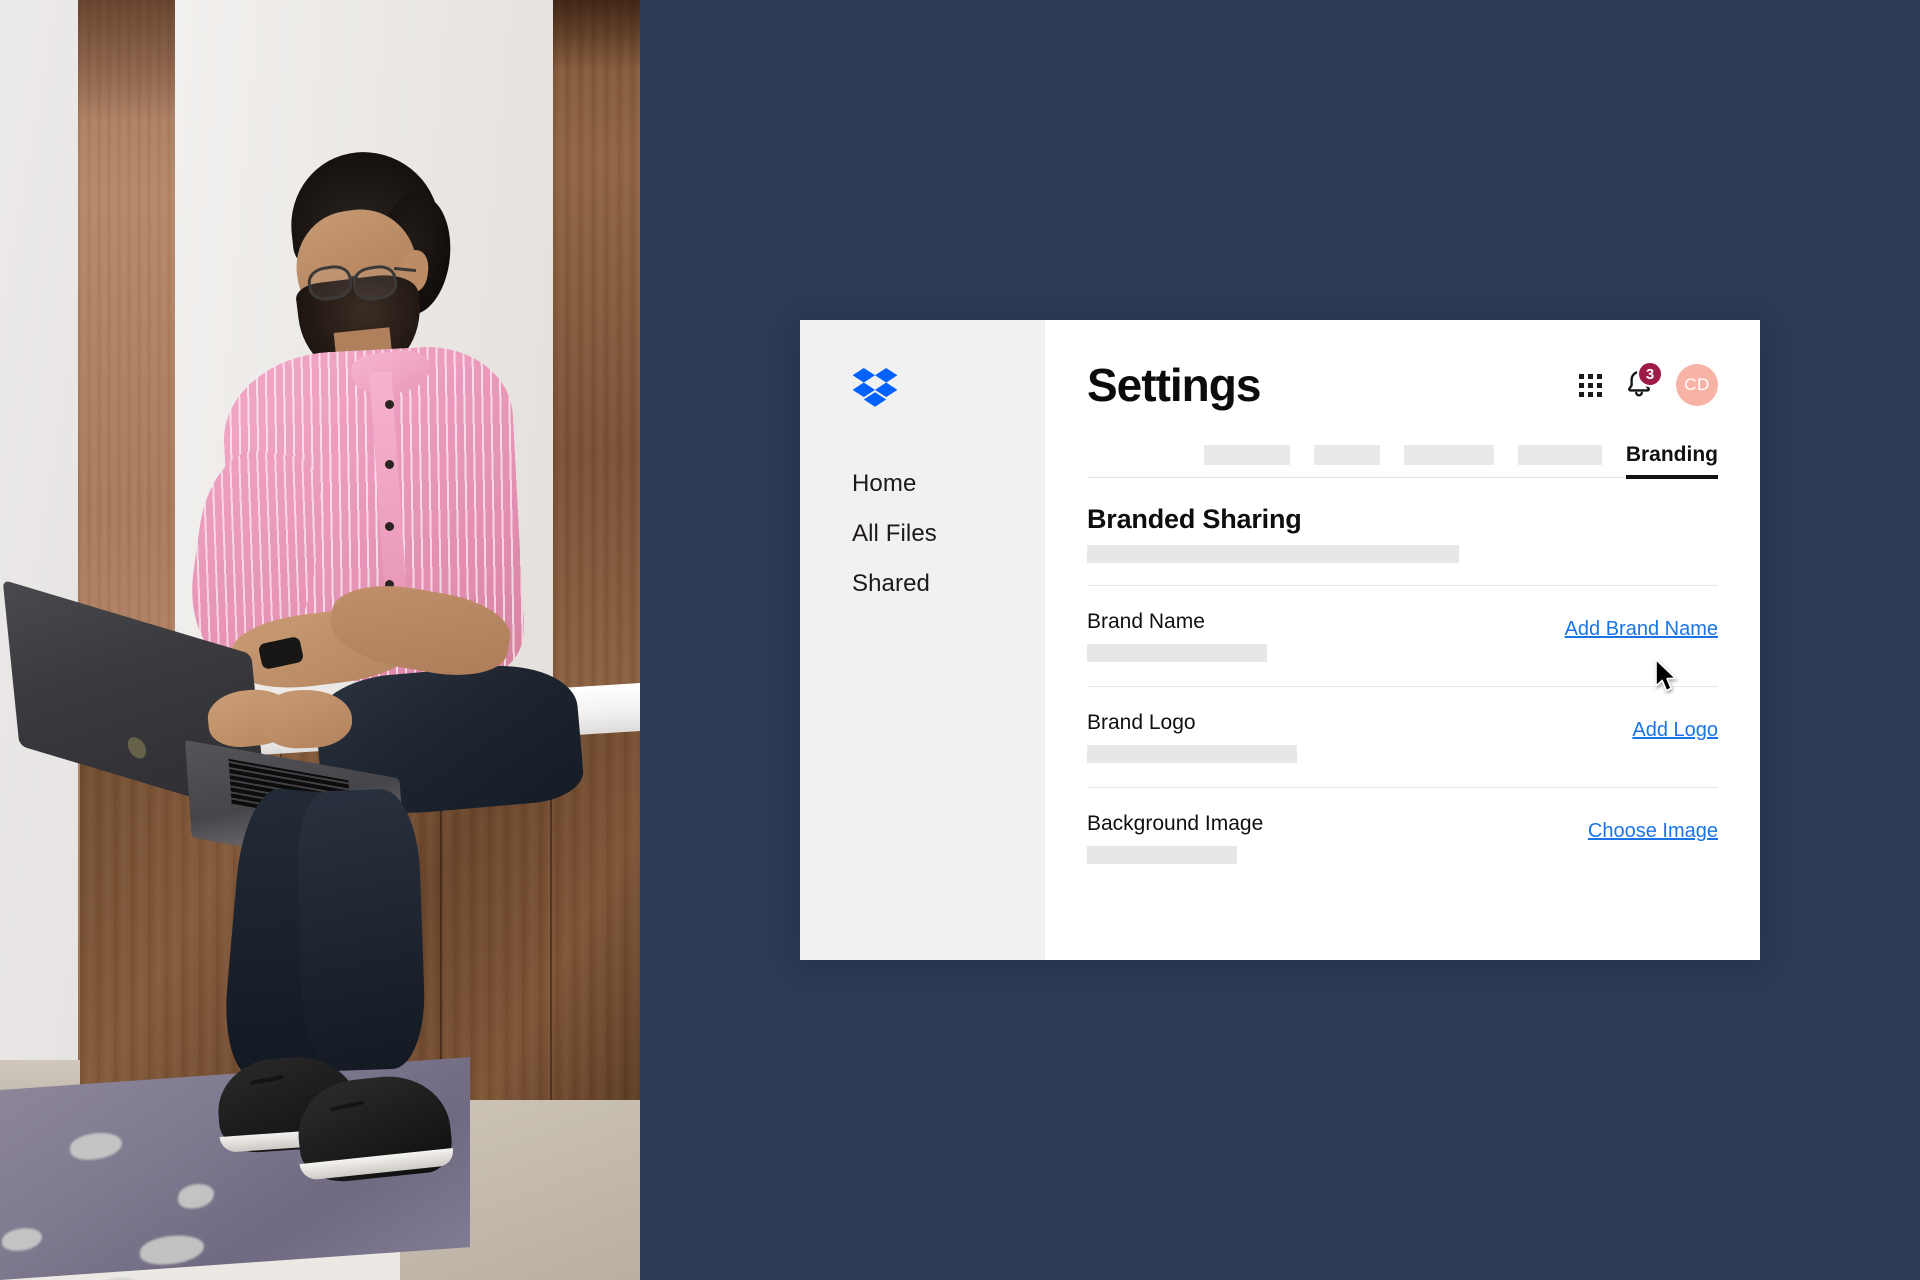 Image resolution: width=1920 pixels, height=1280 pixels. Describe the element at coordinates (1175, 824) in the screenshot. I see `row-label: Background Image` at that location.